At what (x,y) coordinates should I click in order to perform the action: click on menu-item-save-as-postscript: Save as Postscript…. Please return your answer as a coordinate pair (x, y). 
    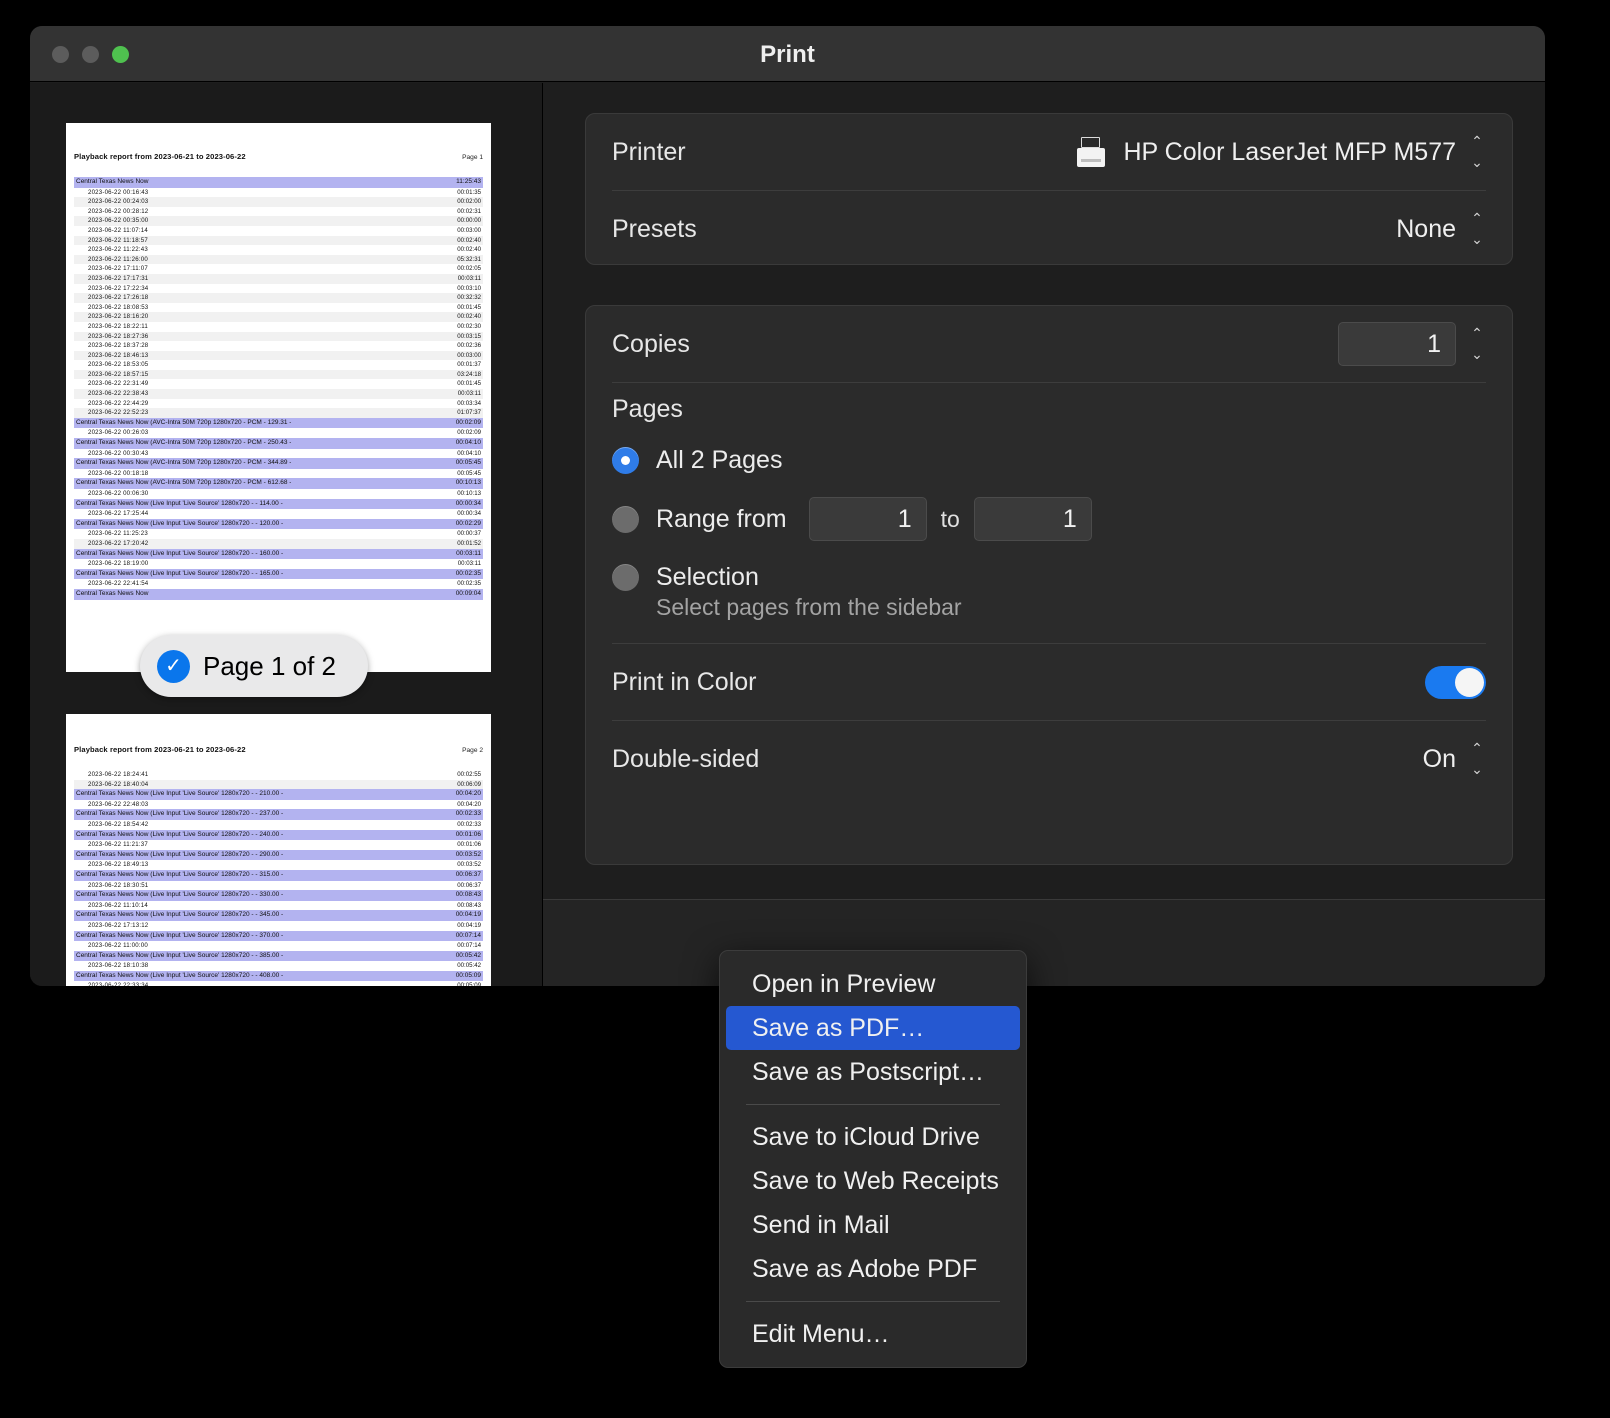
    Looking at the image, I should click on (873, 1072).